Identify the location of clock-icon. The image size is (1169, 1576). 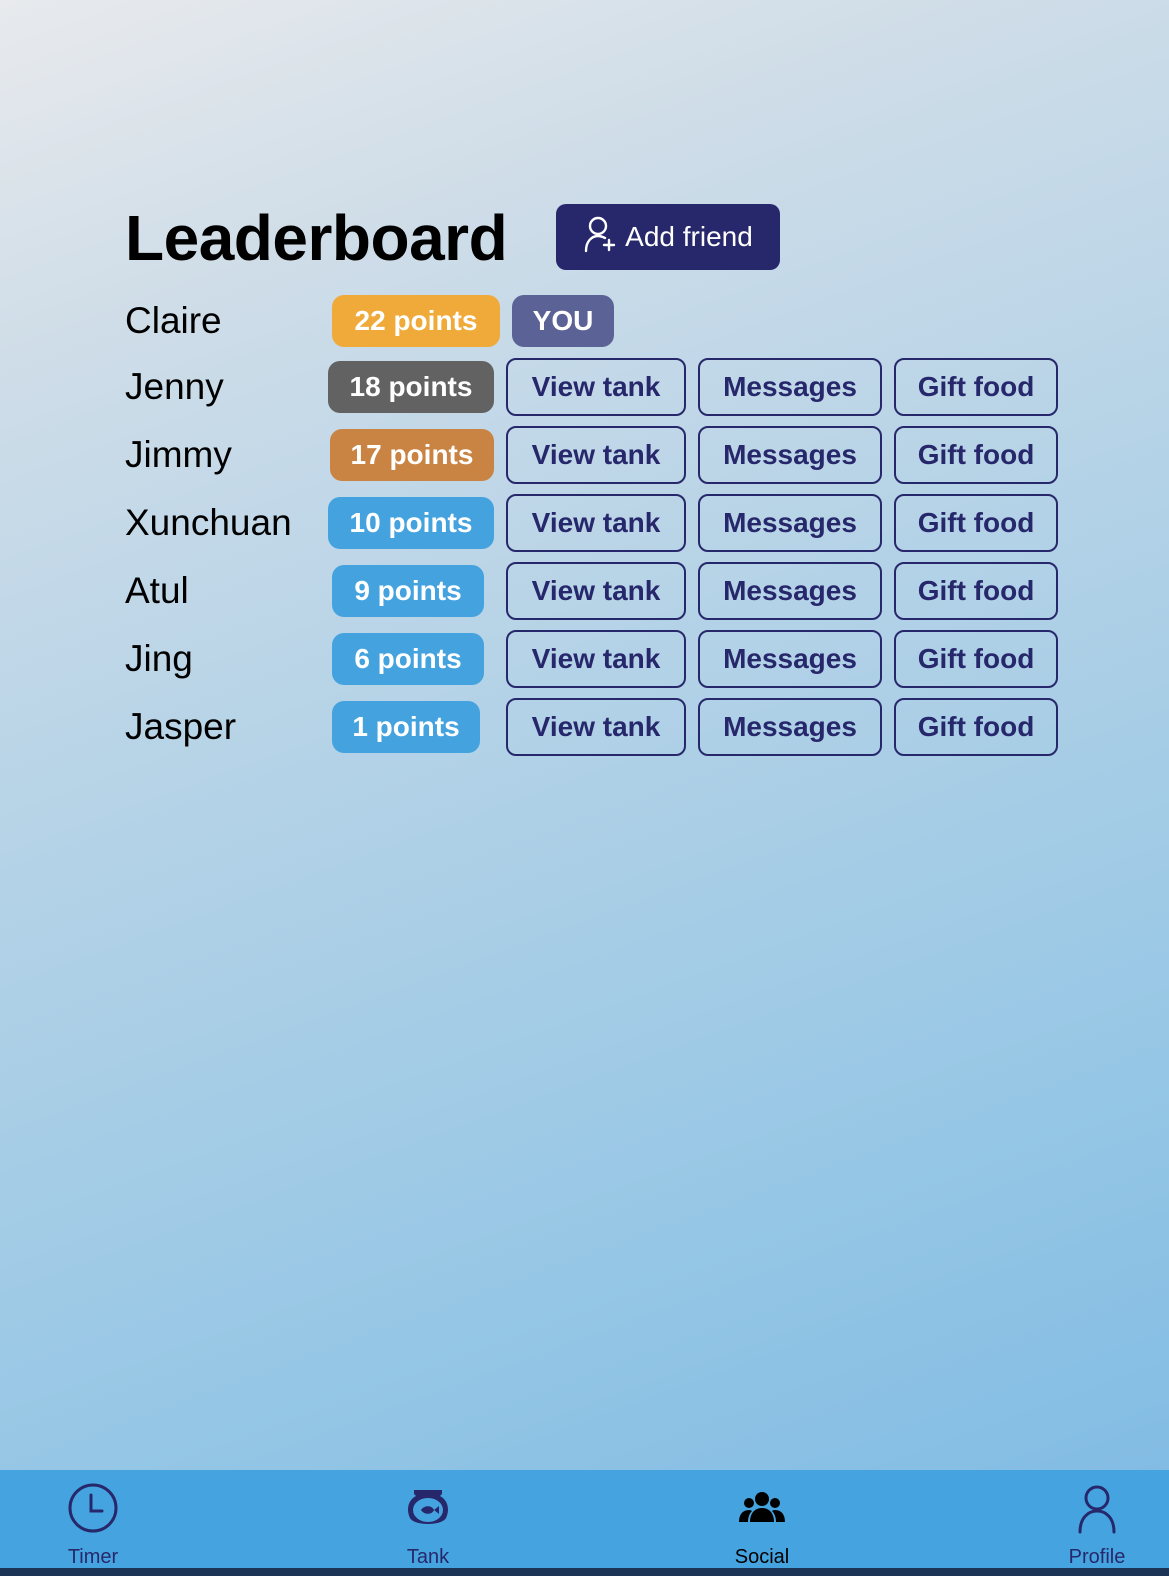
(93, 1508).